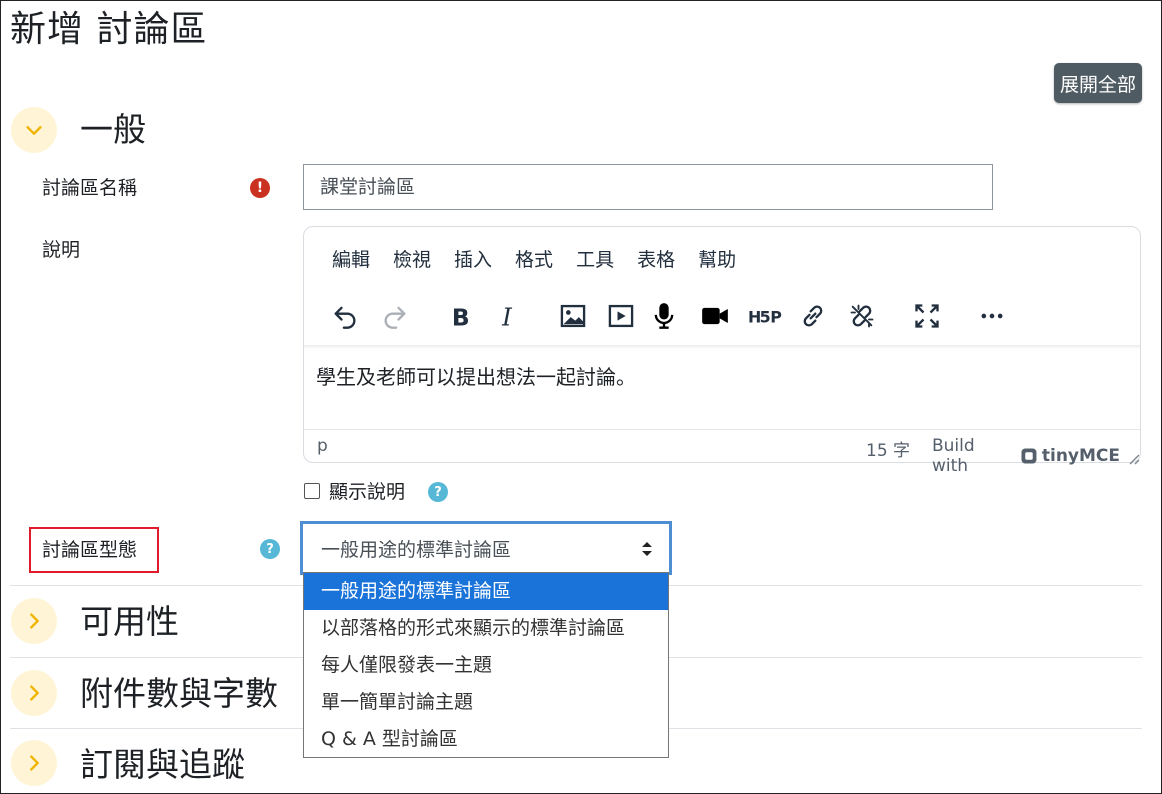 Image resolution: width=1162 pixels, height=794 pixels. Describe the element at coordinates (717, 260) in the screenshot. I see `menu-help: 幫助` at that location.